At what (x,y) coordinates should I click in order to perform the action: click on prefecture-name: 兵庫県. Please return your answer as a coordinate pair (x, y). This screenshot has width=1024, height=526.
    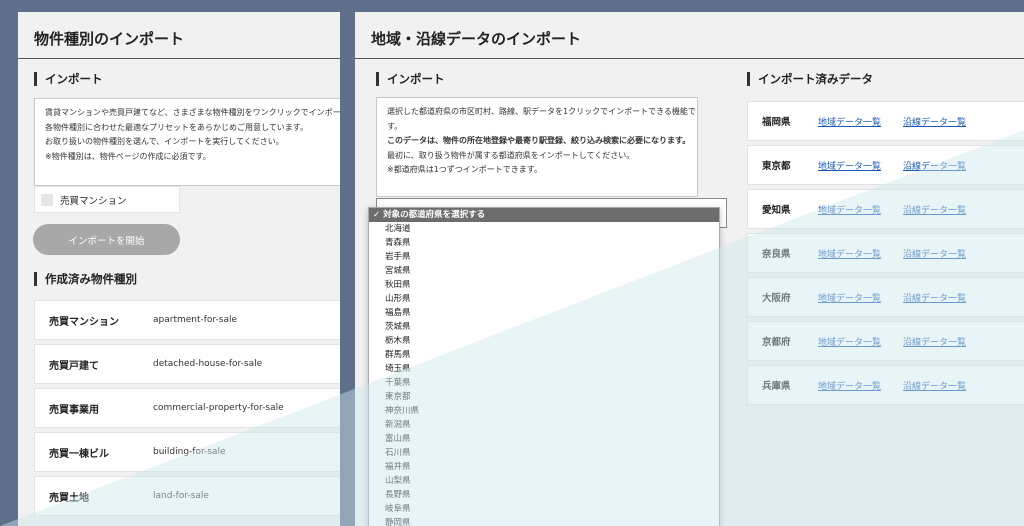
    Looking at the image, I should click on (776, 386).